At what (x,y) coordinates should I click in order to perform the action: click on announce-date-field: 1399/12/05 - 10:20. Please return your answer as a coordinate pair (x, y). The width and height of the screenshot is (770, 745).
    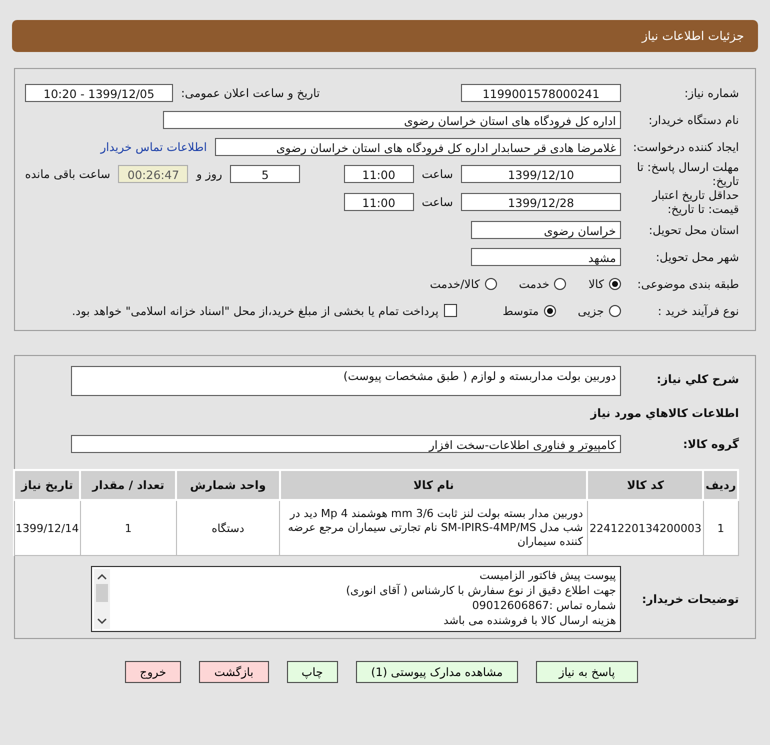
    Looking at the image, I should click on (99, 93).